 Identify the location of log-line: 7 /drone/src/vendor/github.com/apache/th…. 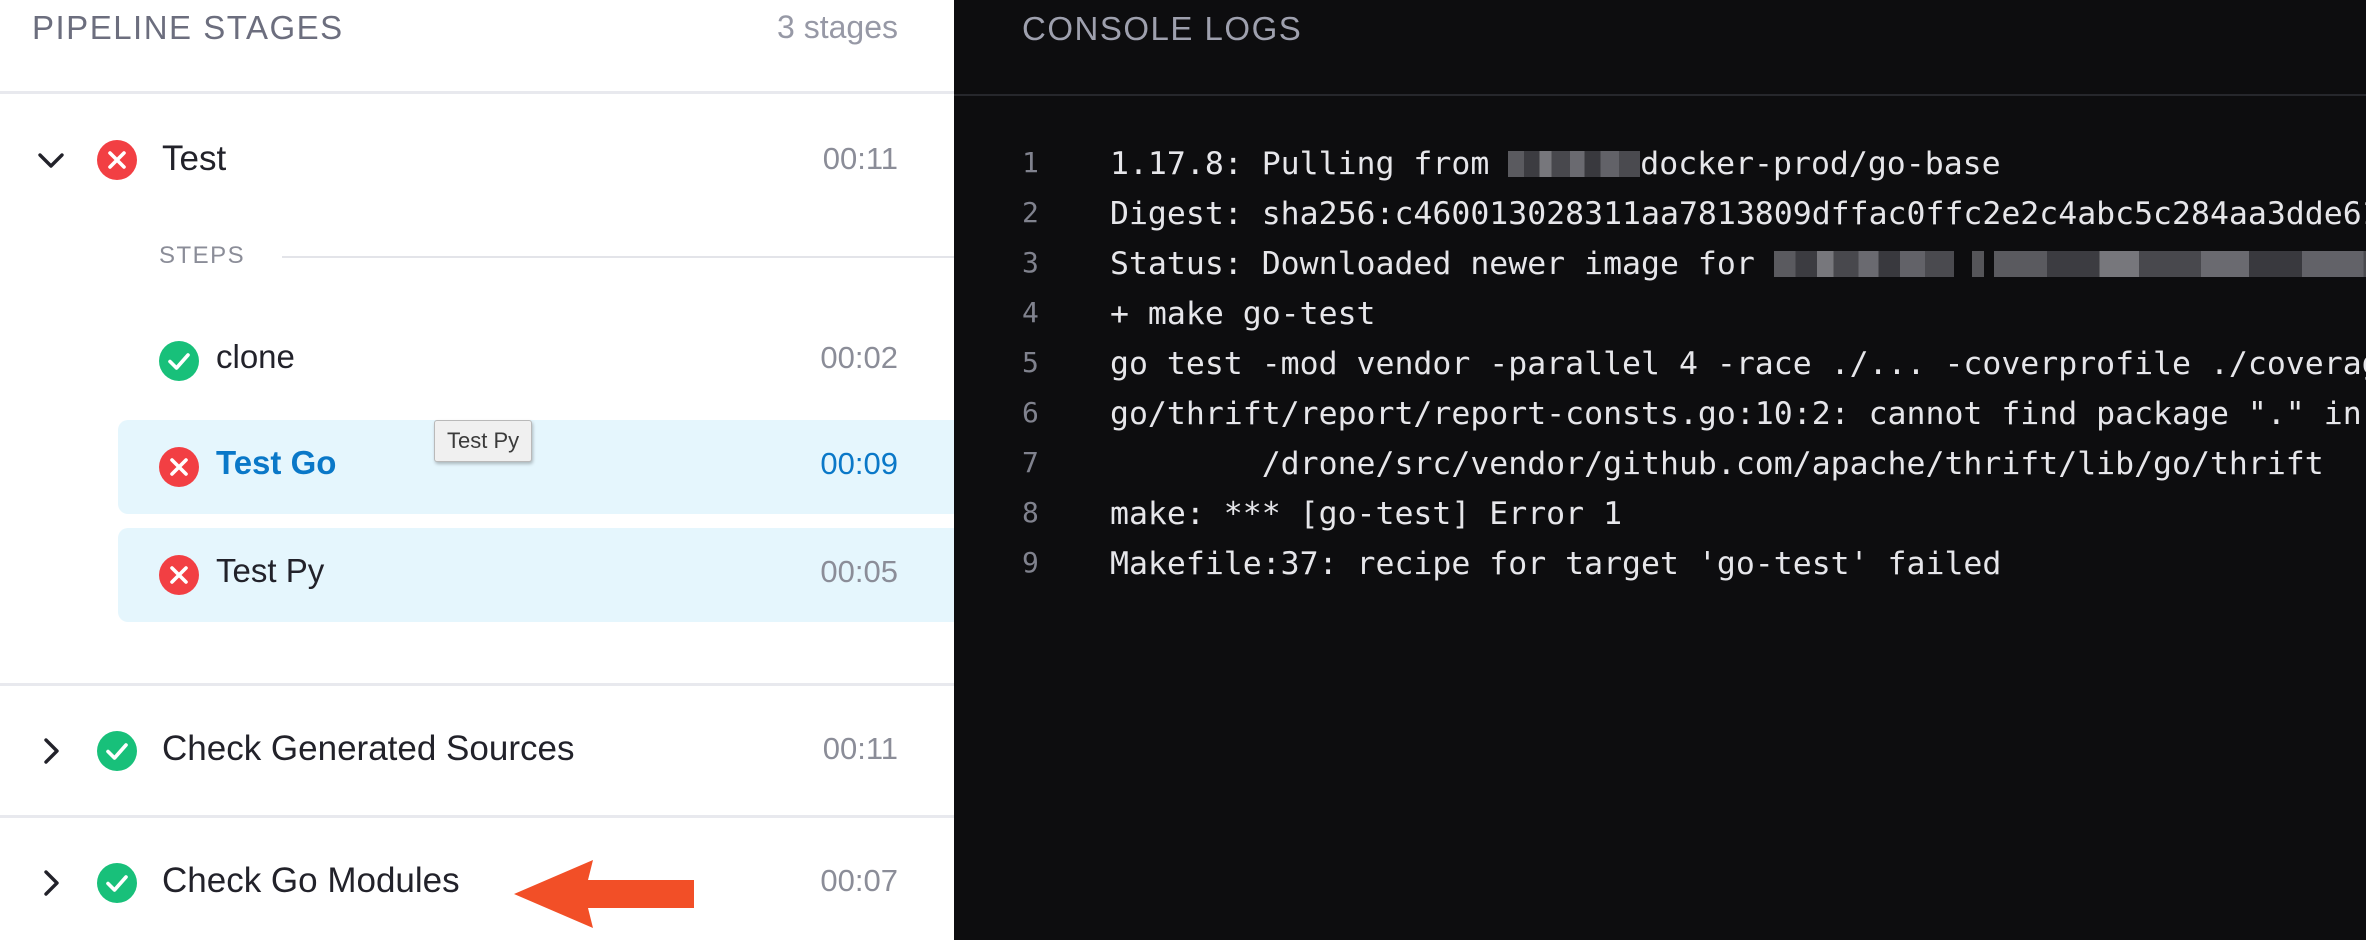
(1660, 471).